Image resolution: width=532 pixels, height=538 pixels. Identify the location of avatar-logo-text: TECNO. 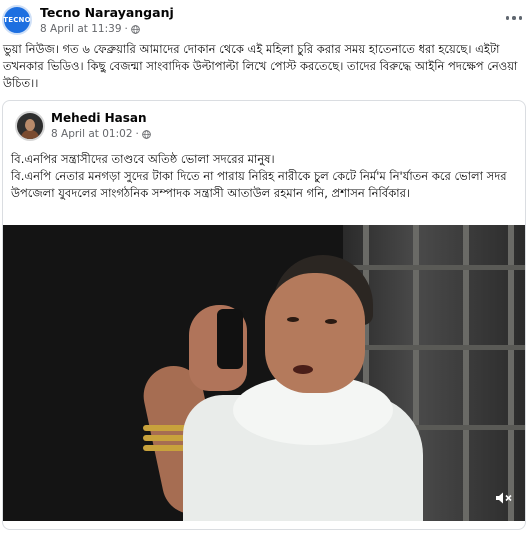
(17, 20).